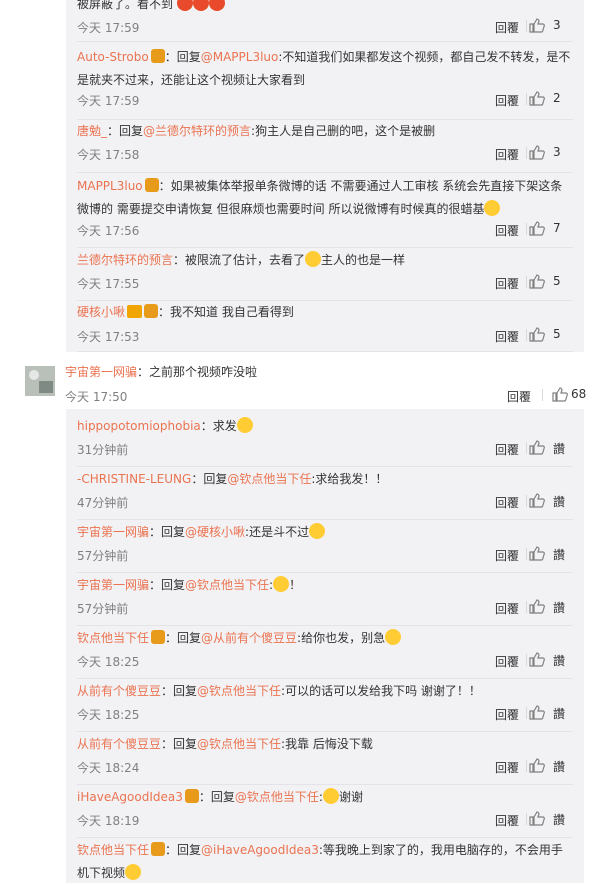 The height and width of the screenshot is (885, 606). What do you see at coordinates (103, 609) in the screenshot?
I see `timestamp: 57分钟前` at bounding box center [103, 609].